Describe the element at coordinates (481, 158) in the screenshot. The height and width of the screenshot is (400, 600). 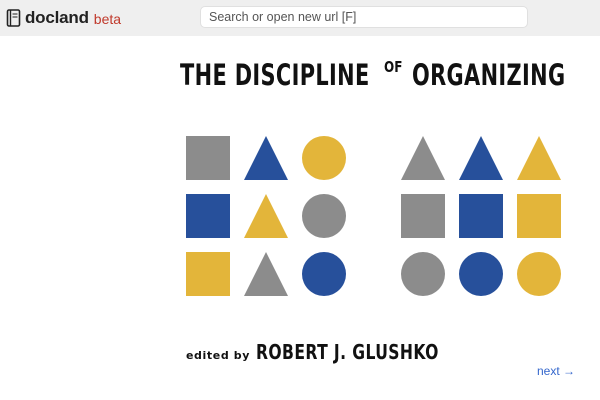
I see `right-grid-blue-triangle` at that location.